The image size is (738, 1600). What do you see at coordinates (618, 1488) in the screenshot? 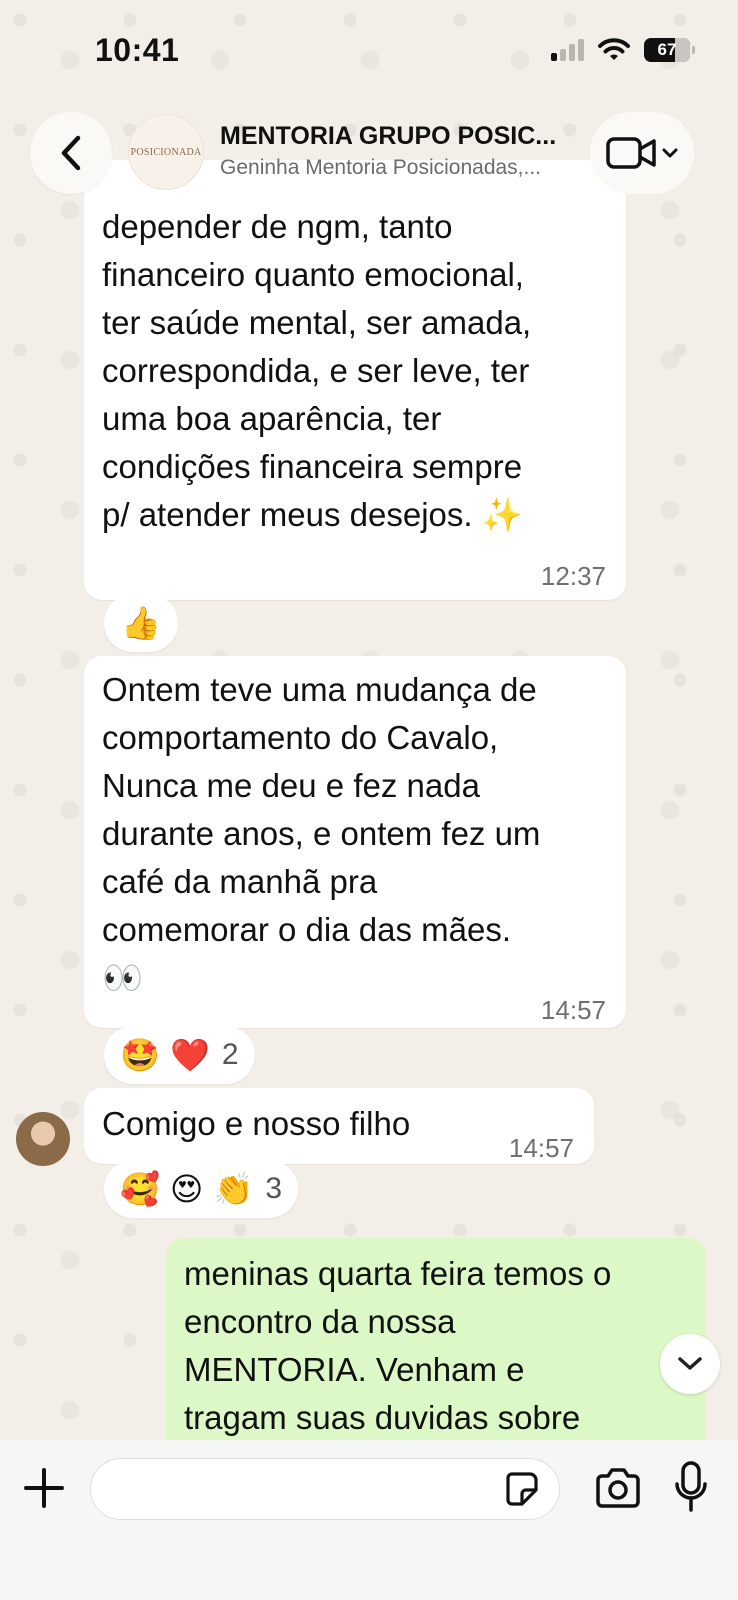
I see `camera-icon` at bounding box center [618, 1488].